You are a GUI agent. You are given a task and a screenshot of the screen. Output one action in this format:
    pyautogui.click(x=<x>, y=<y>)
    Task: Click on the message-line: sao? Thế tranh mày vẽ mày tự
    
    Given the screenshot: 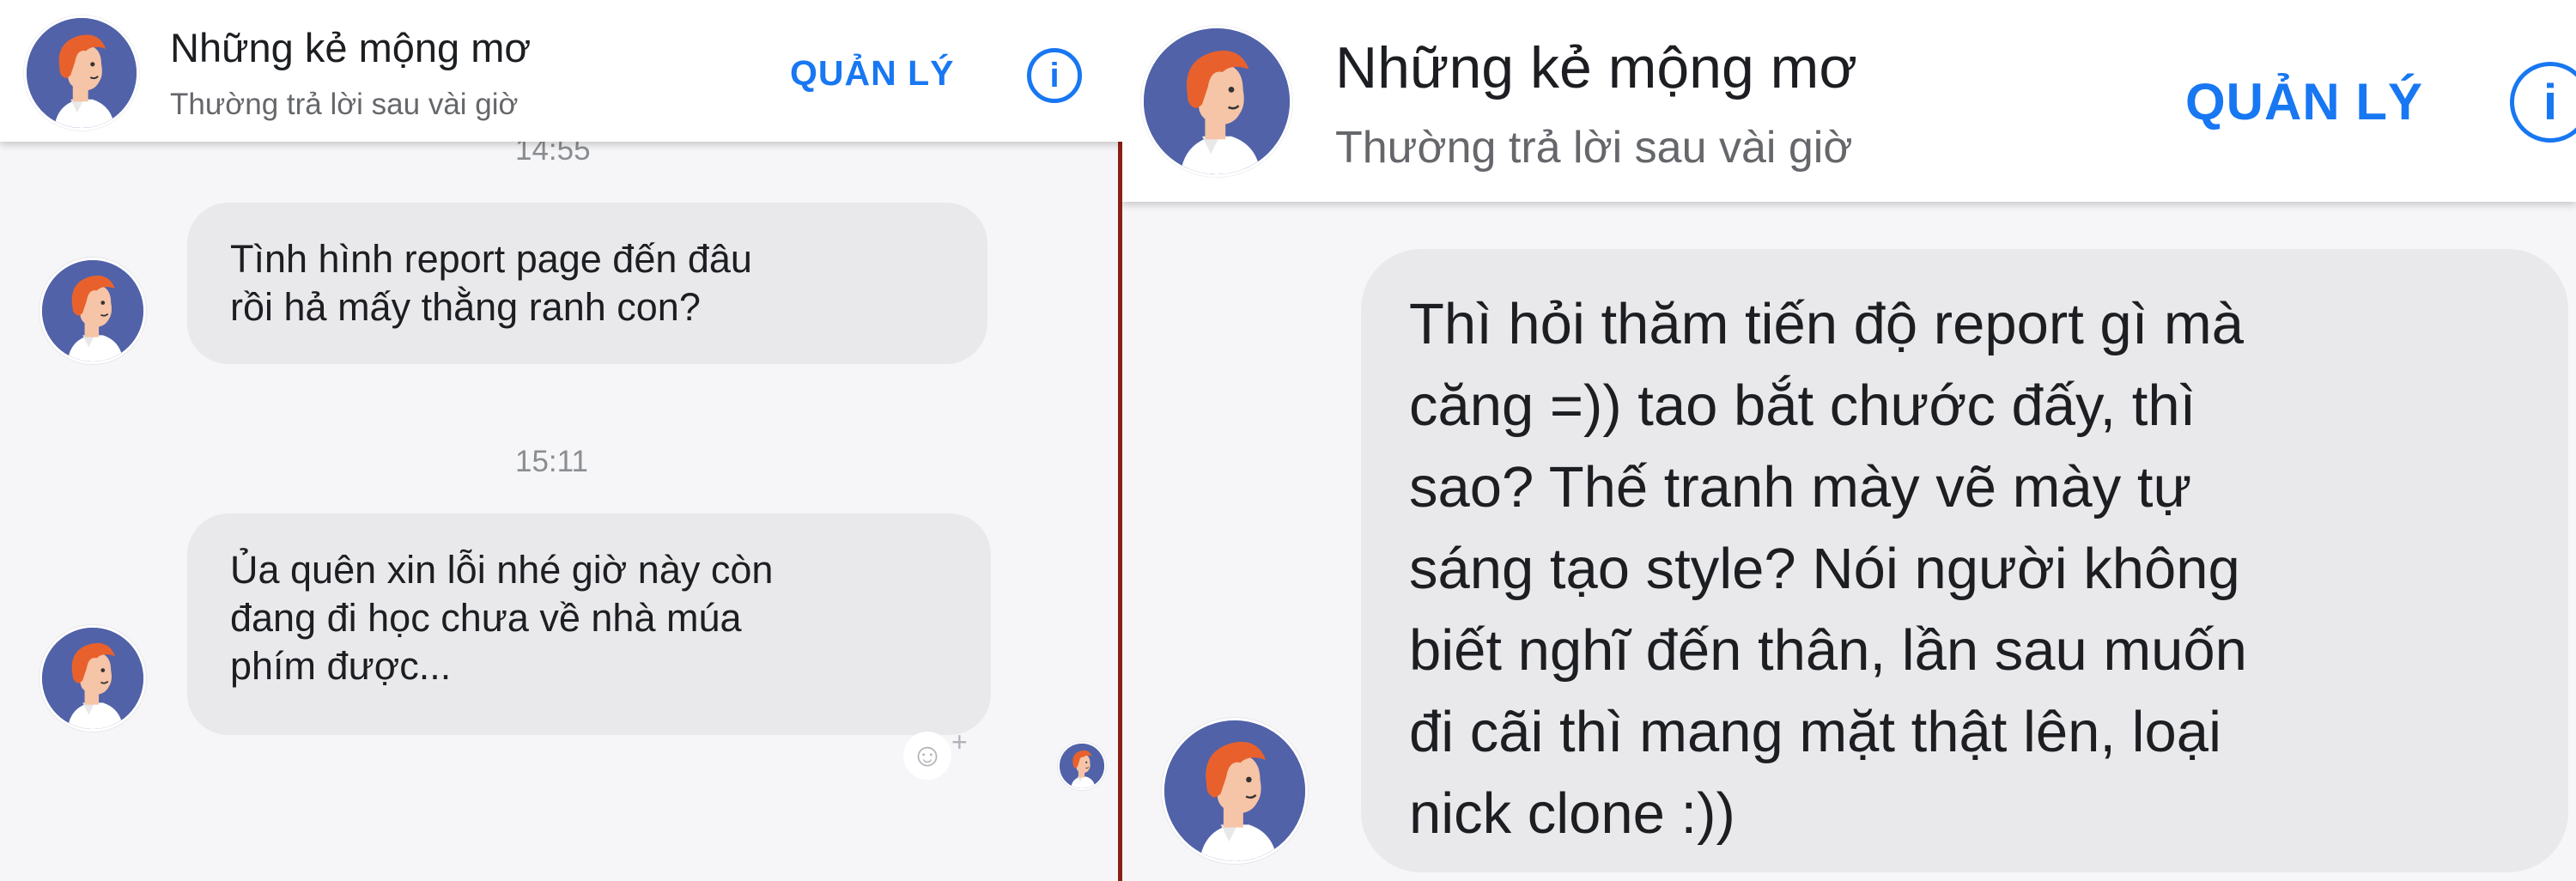 What is the action you would take?
    pyautogui.click(x=1800, y=487)
    